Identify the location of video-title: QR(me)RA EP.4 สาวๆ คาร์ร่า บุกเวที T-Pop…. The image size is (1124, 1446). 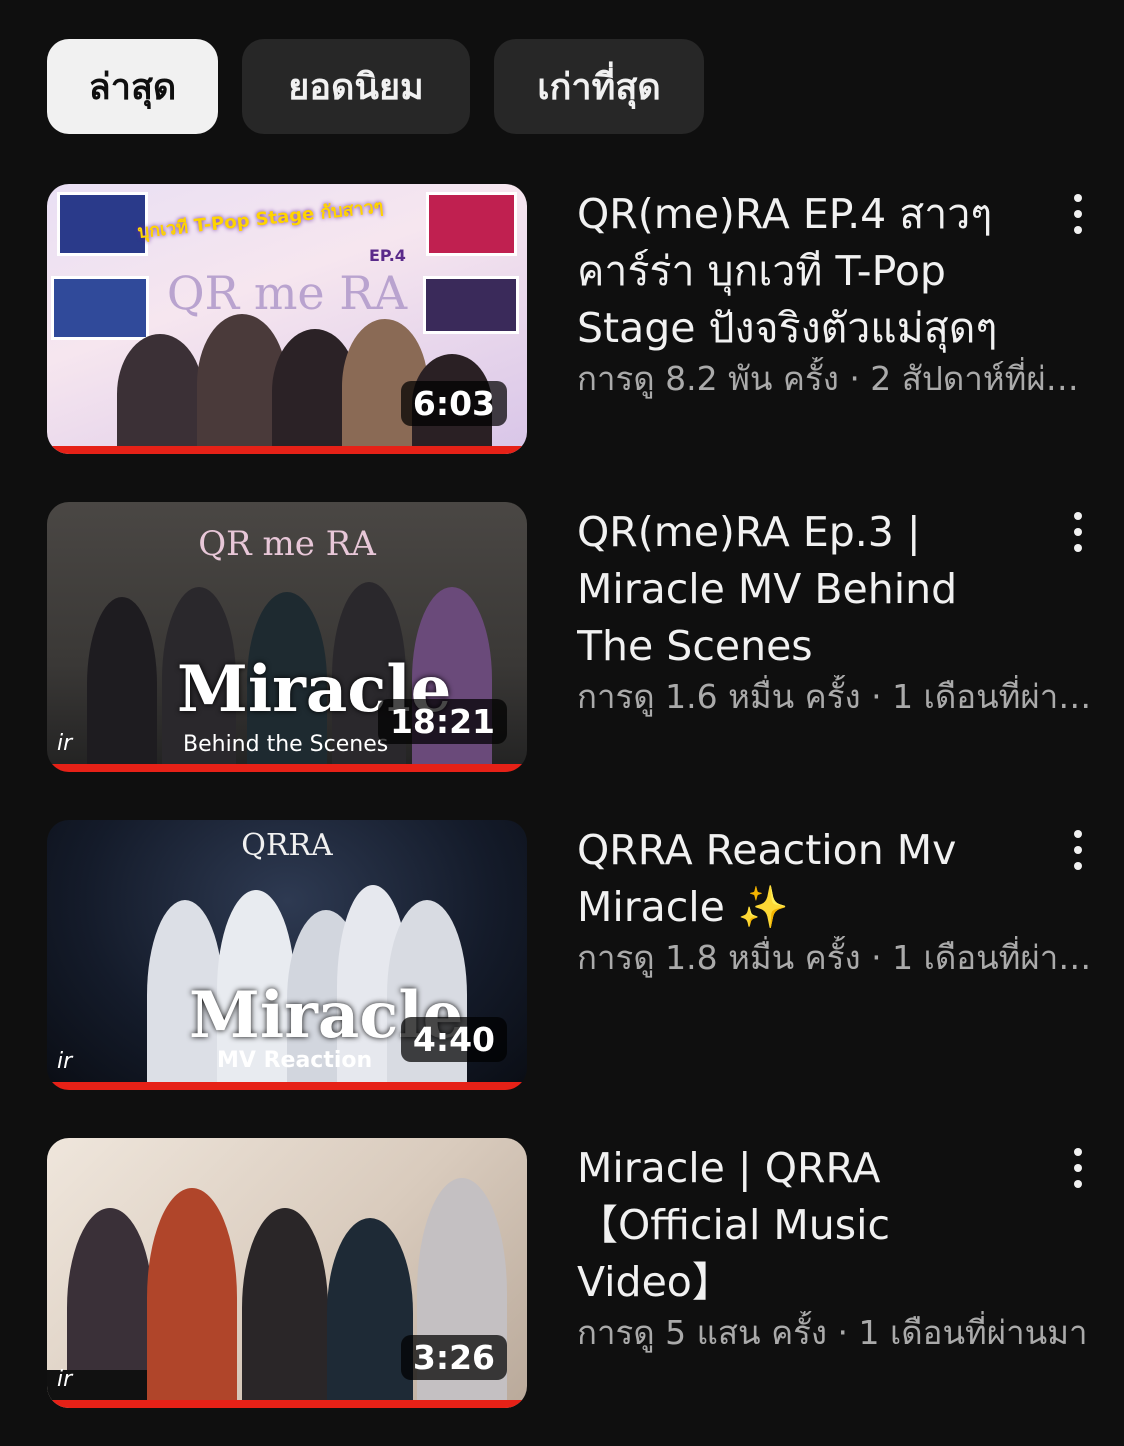
(807, 271).